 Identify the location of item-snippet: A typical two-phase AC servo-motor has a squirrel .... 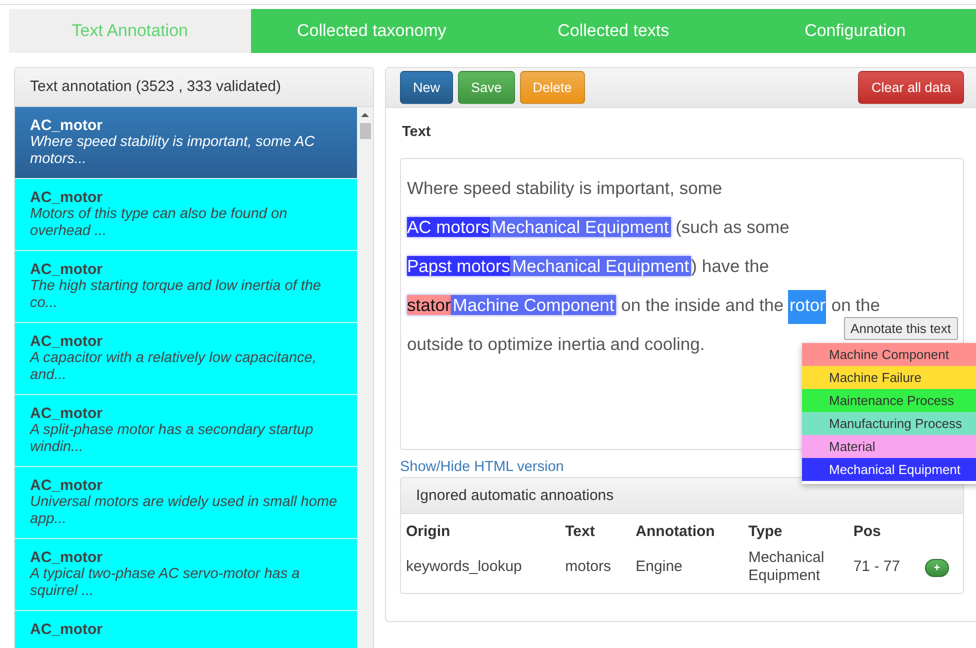
(165, 583).